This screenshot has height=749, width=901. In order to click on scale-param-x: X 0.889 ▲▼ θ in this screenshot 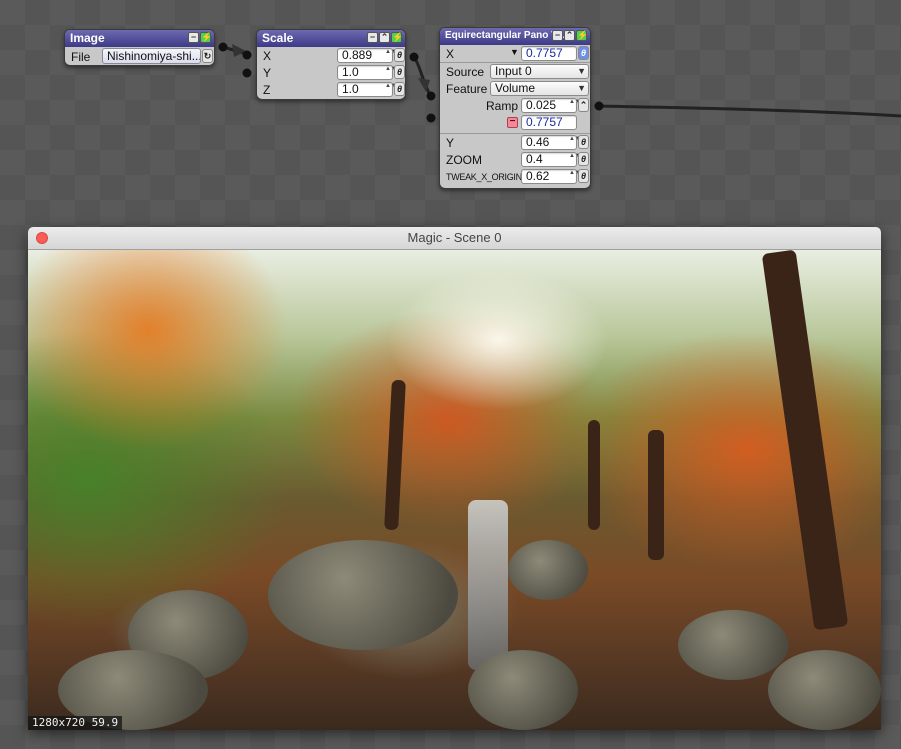, I will do `click(331, 55)`.